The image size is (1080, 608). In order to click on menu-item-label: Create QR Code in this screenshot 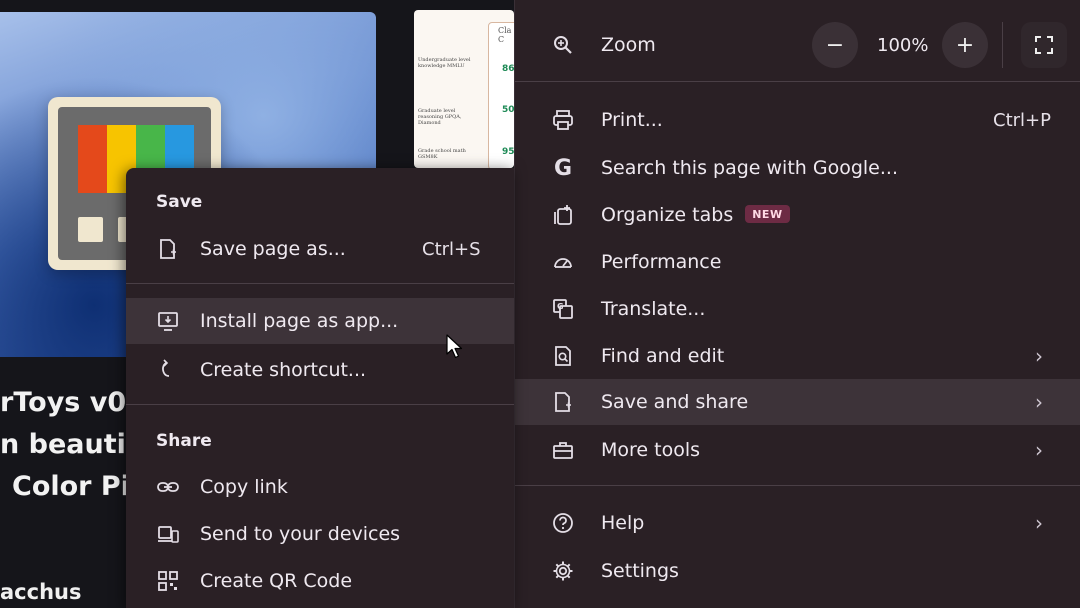, I will do `click(276, 581)`.